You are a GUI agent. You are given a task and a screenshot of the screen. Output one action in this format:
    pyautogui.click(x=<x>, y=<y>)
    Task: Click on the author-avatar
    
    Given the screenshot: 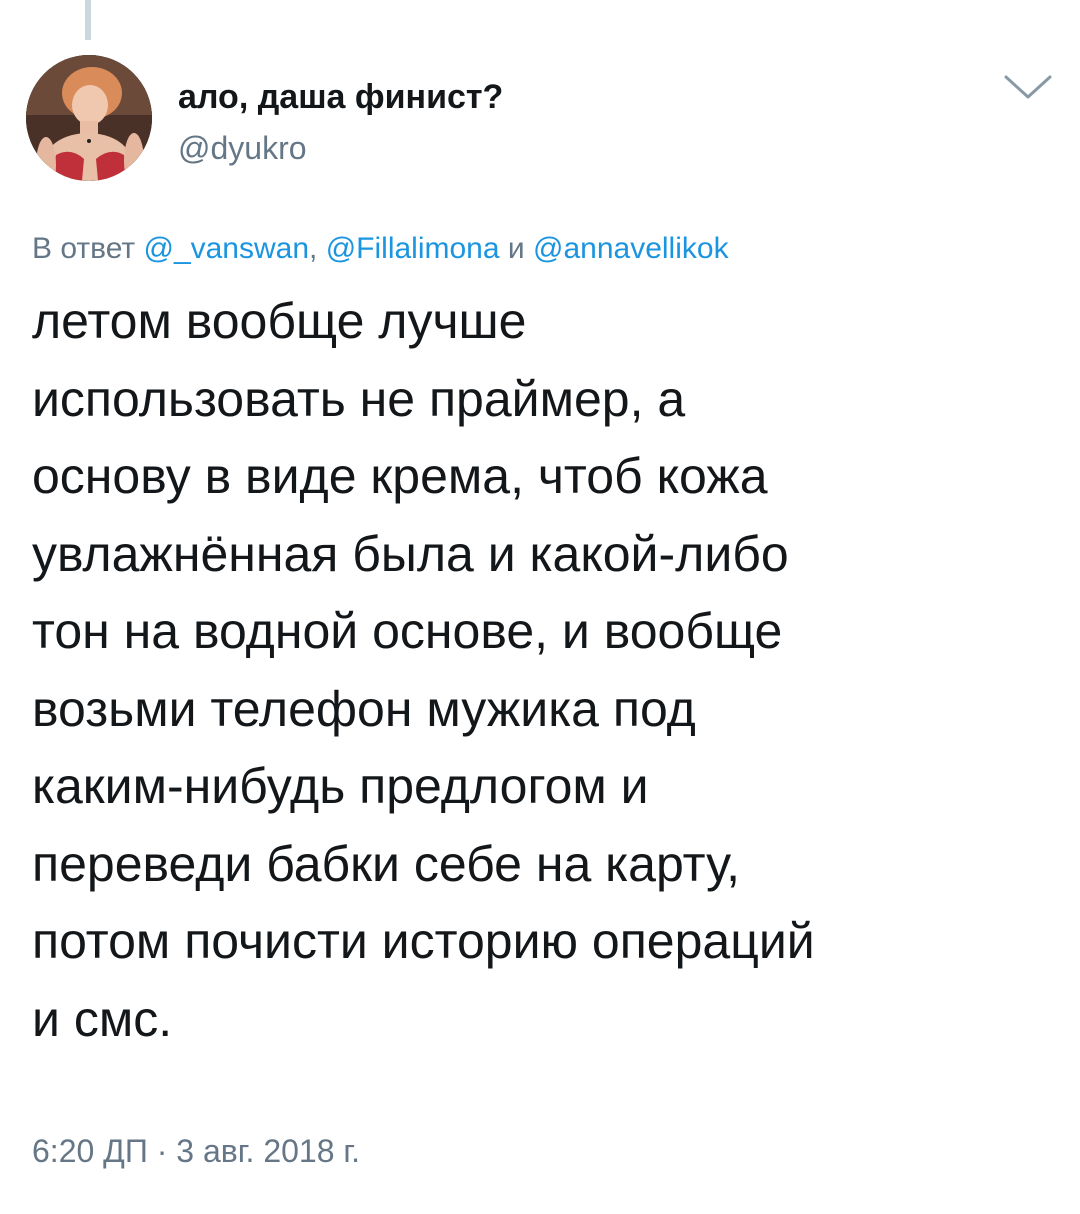 What is the action you would take?
    pyautogui.click(x=89, y=118)
    